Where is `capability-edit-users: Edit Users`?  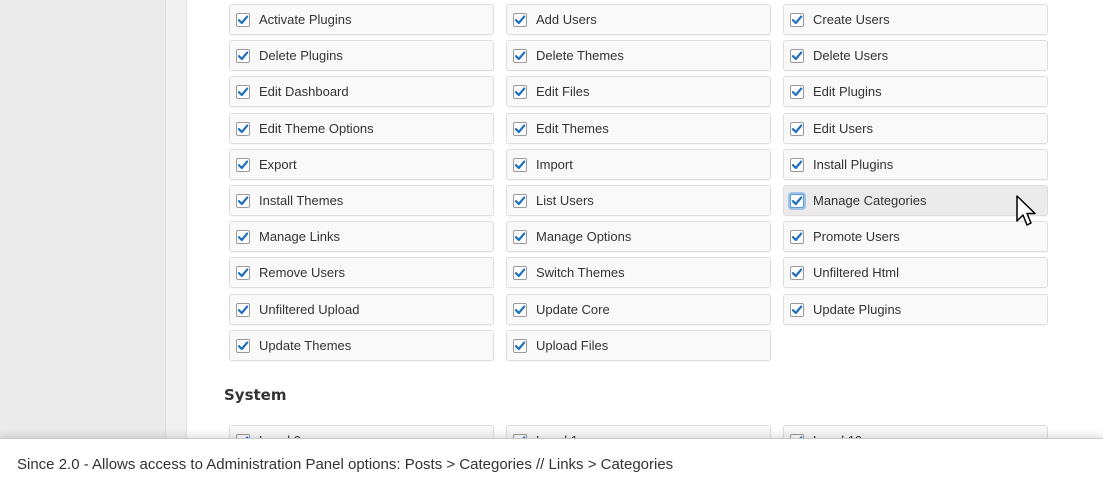 capability-edit-users: Edit Users is located at coordinates (915, 128).